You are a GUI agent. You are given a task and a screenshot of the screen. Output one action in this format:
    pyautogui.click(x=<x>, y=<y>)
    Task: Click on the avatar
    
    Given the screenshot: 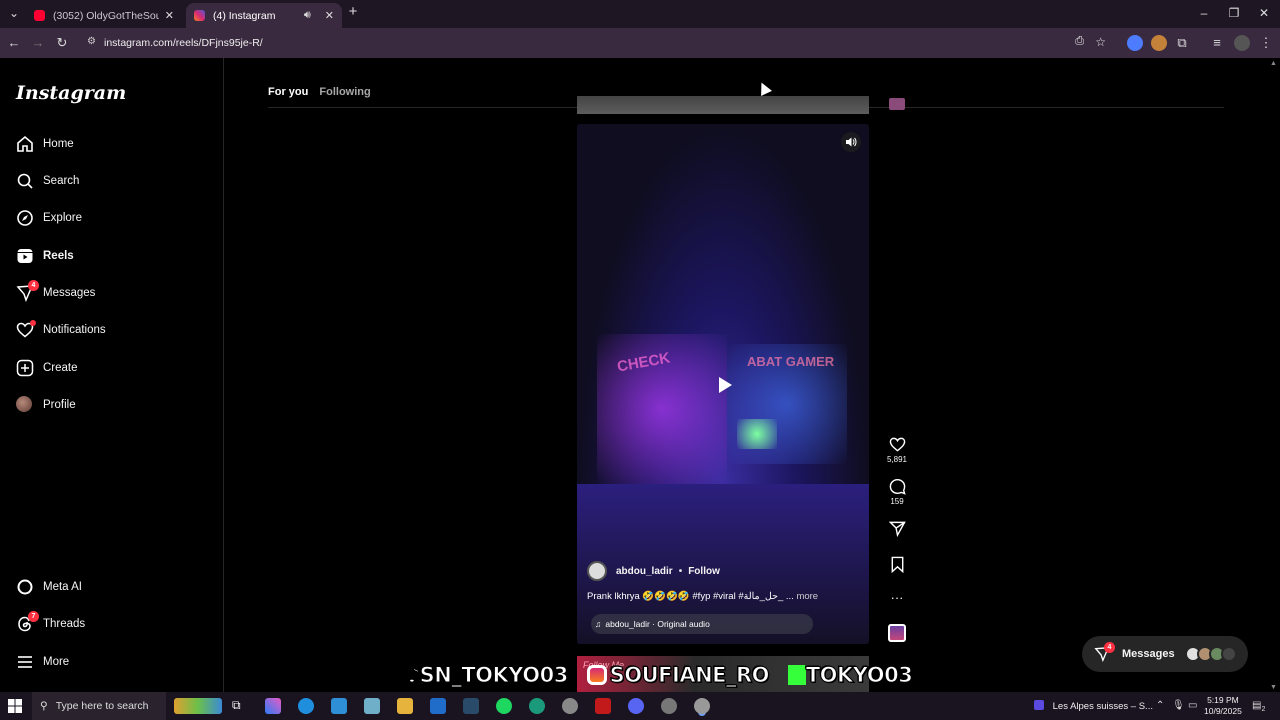 What is the action you would take?
    pyautogui.click(x=597, y=571)
    